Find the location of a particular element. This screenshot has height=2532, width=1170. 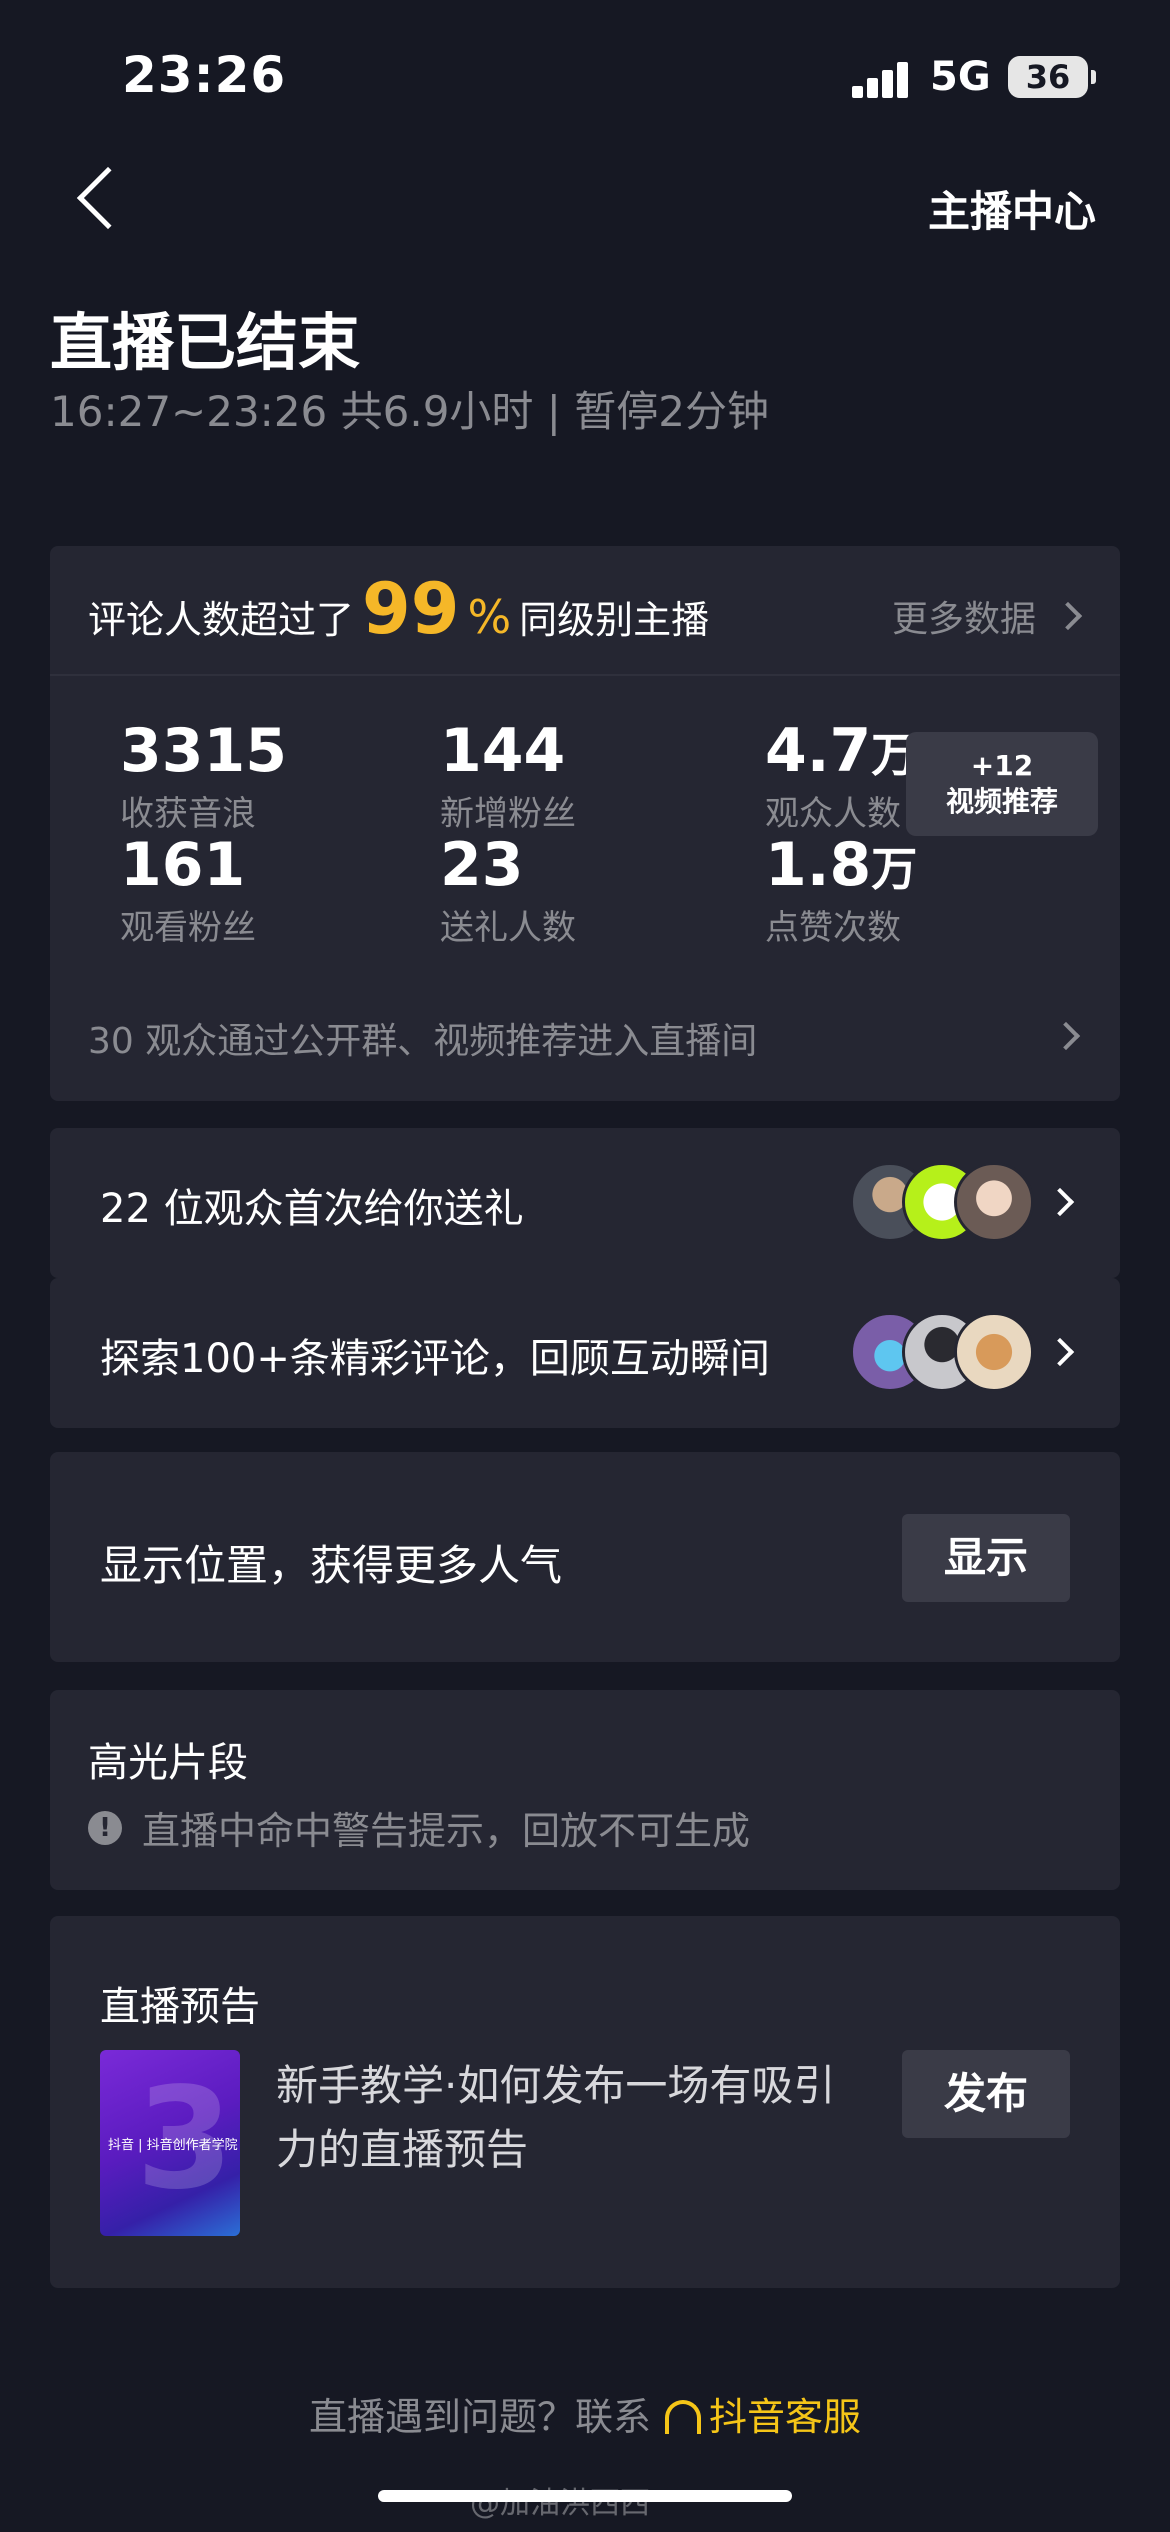

stat-item: 1.8万 点赞次数 is located at coordinates (841, 889).